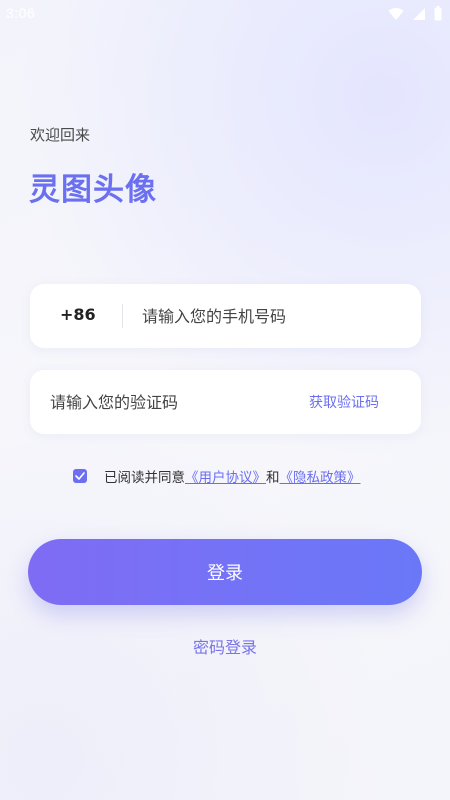 This screenshot has width=450, height=800. What do you see at coordinates (225, 646) in the screenshot?
I see `password-login-link: 密码登录` at bounding box center [225, 646].